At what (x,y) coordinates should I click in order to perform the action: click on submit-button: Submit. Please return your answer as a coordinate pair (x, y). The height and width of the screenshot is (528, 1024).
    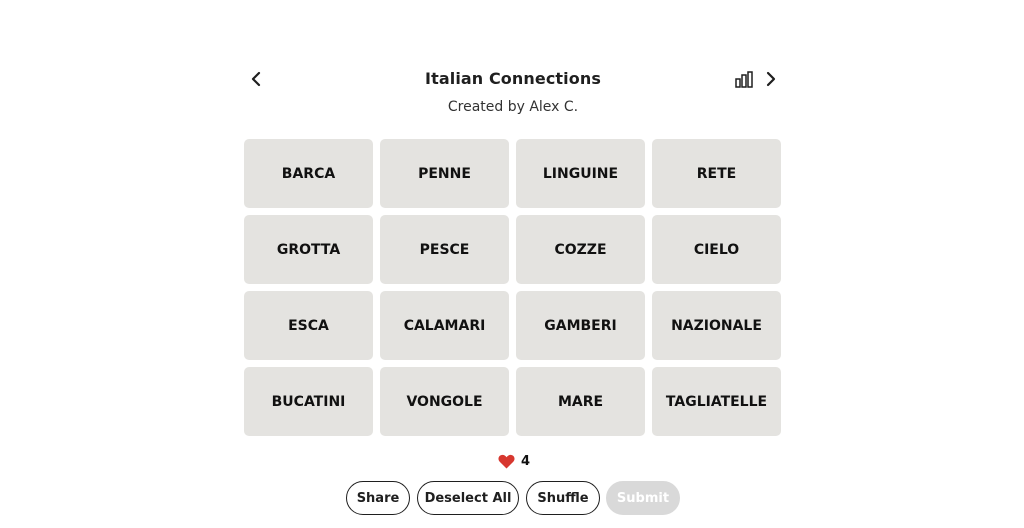
    Looking at the image, I should click on (643, 498).